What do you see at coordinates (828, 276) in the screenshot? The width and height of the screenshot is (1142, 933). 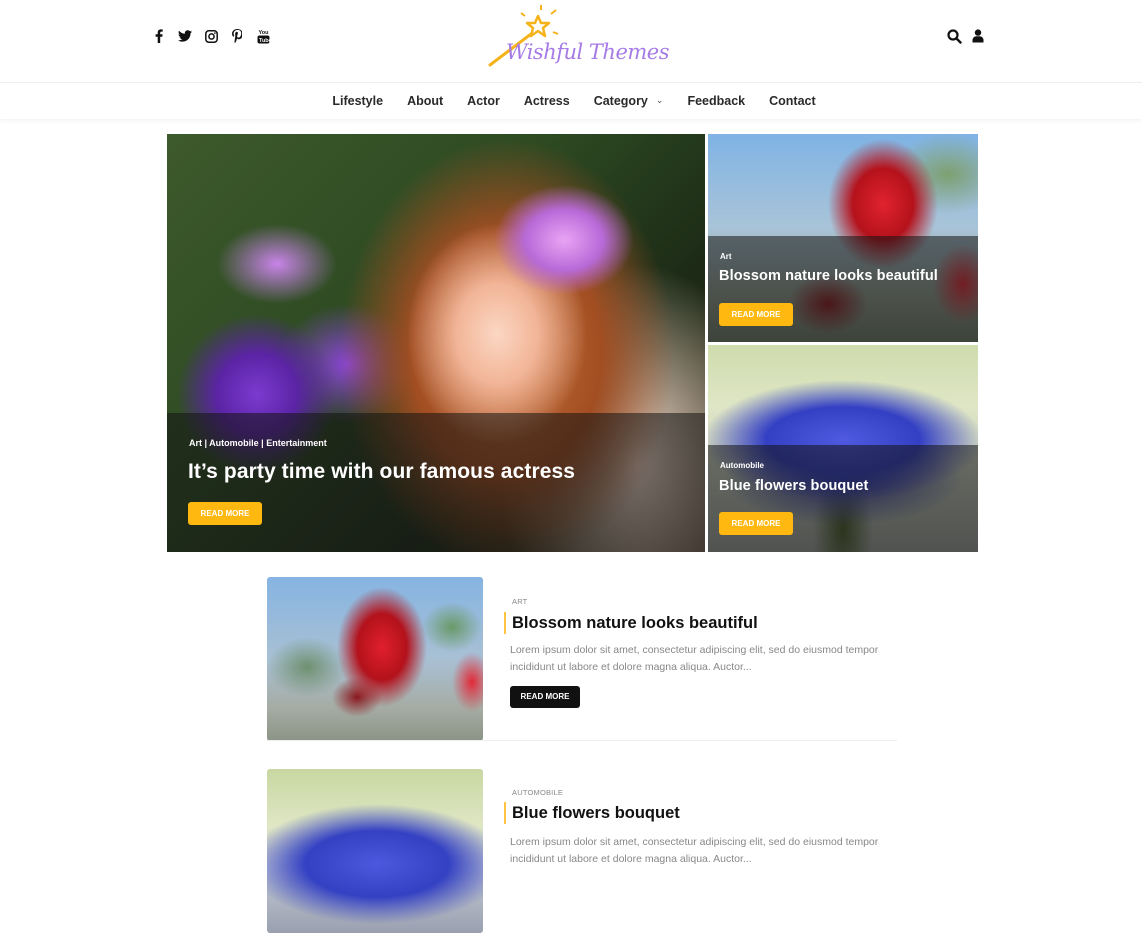 I see `card-title: Blossom nature looks beautiful` at bounding box center [828, 276].